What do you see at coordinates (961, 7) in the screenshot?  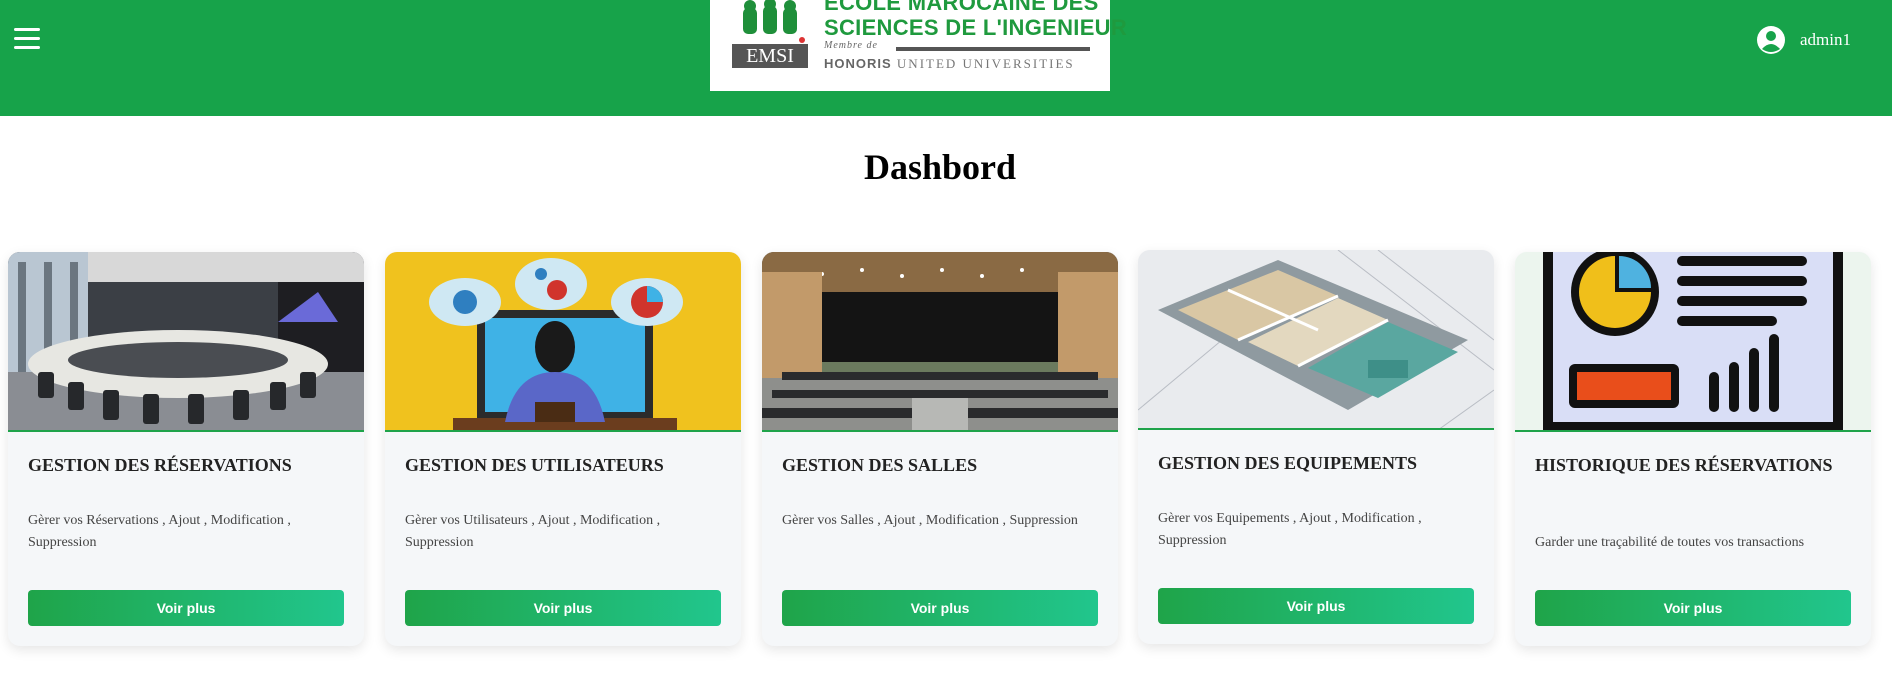 I see `logo-title-line1: ÉCOLE MAROCAINE DES` at bounding box center [961, 7].